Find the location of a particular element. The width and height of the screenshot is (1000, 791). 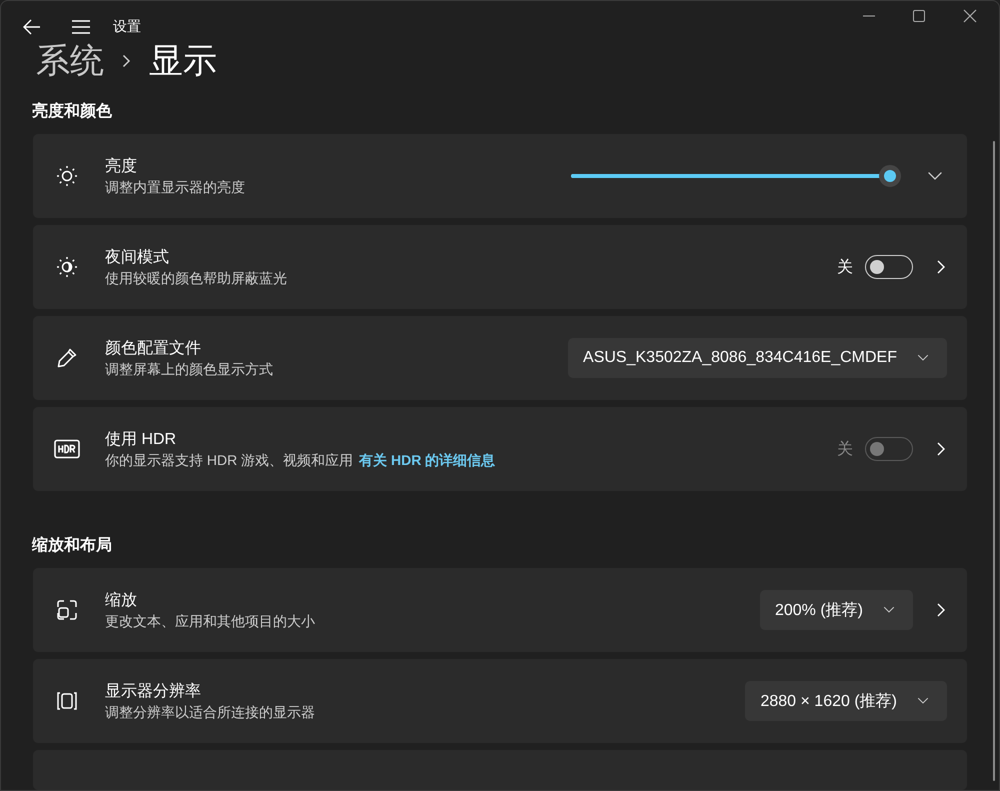

hdr-icon is located at coordinates (67, 449).